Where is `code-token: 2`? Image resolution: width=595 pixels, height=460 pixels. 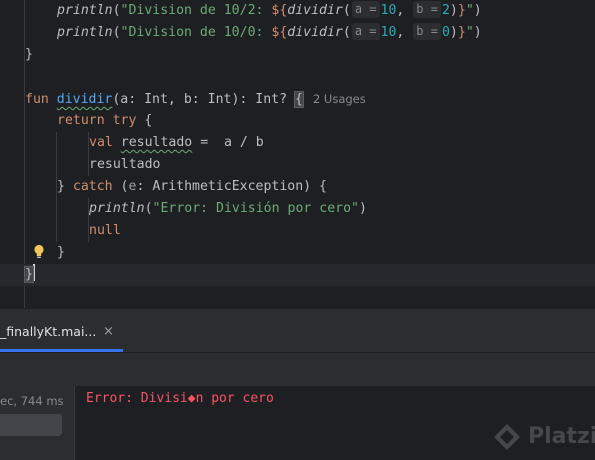
code-token: 2 is located at coordinates (445, 10).